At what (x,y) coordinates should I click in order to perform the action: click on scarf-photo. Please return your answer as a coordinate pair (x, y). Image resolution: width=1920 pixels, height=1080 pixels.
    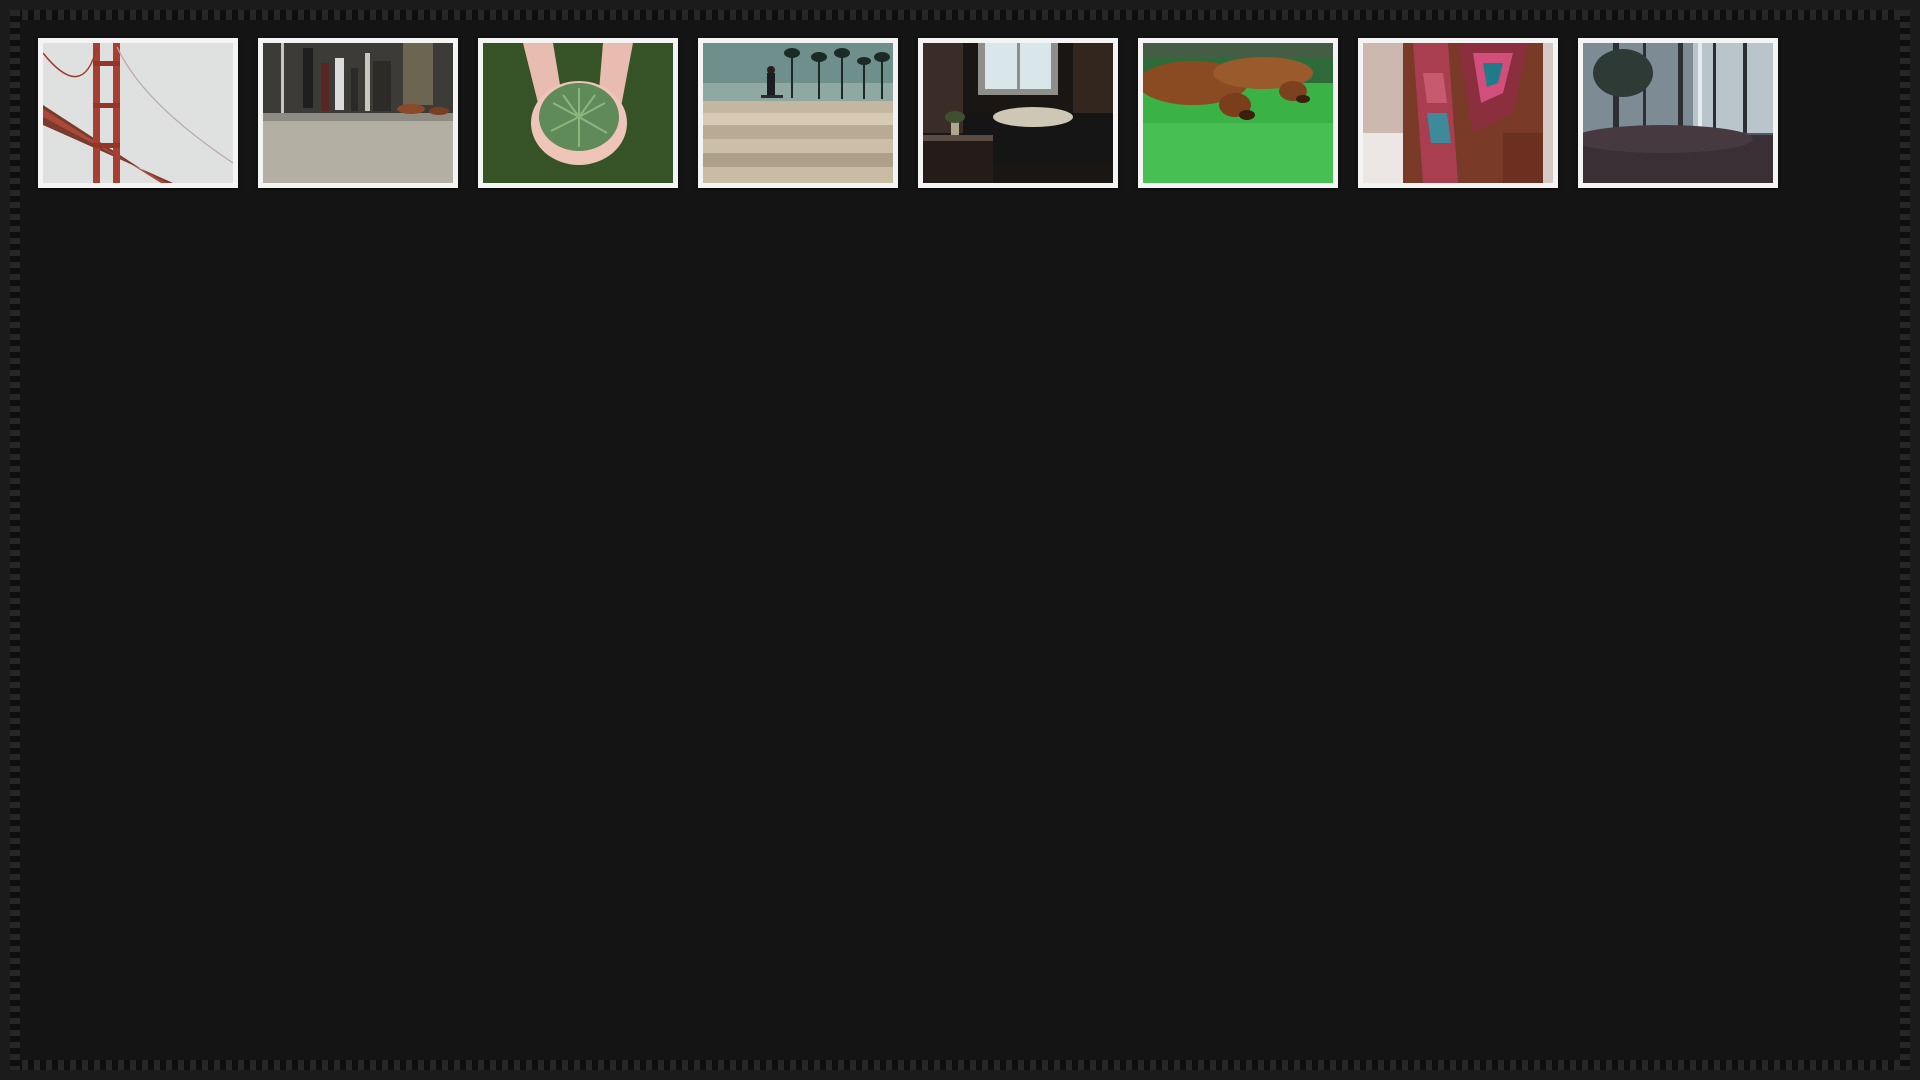
    Looking at the image, I should click on (1458, 113).